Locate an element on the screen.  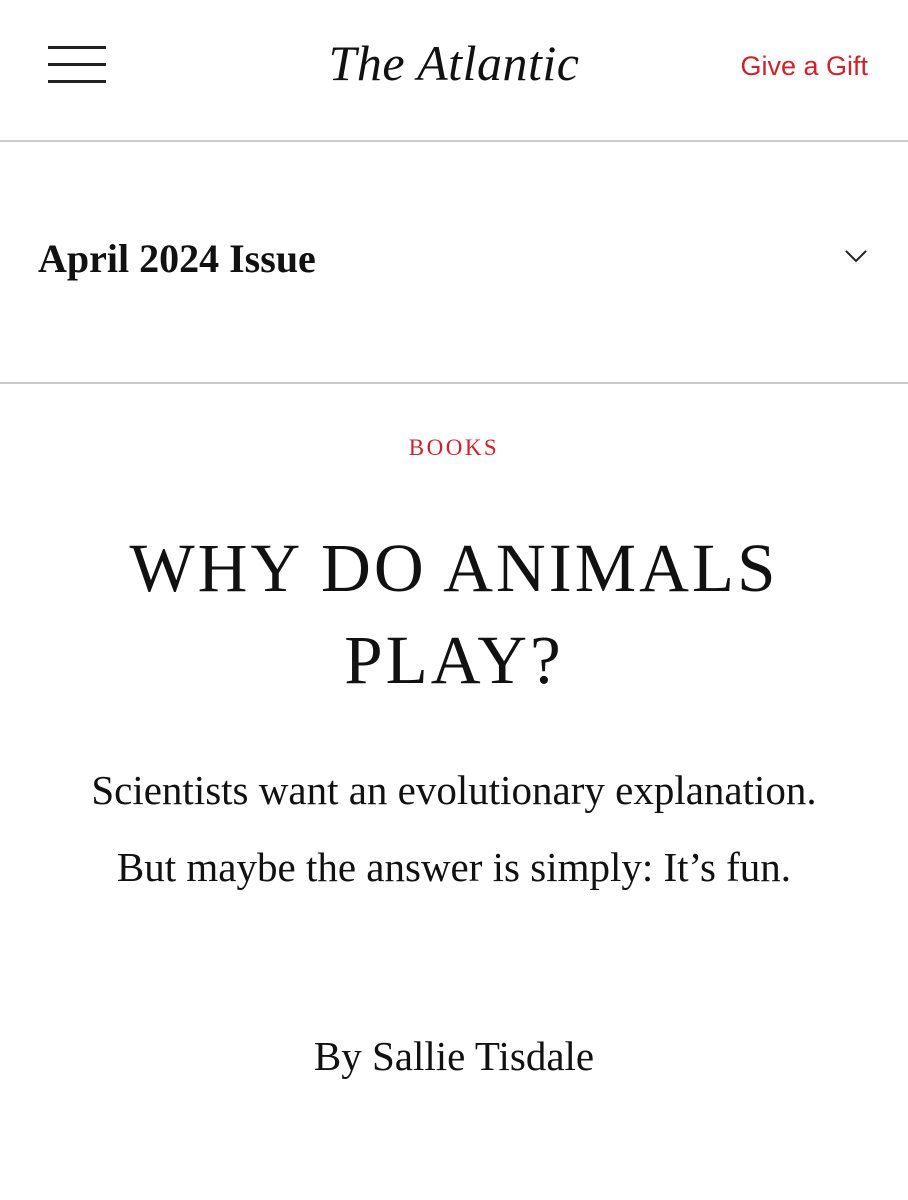
issue-label: April 2024 Issue is located at coordinates (177, 258).